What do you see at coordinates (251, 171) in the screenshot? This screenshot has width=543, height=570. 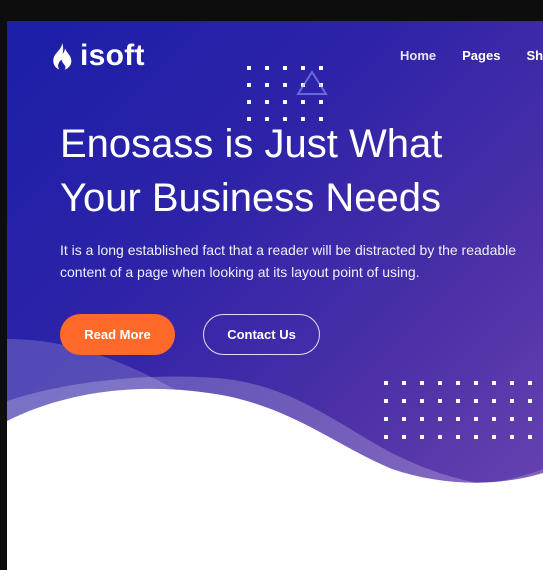 I see `hero-title: Enosass is Just What Your Business Needs` at bounding box center [251, 171].